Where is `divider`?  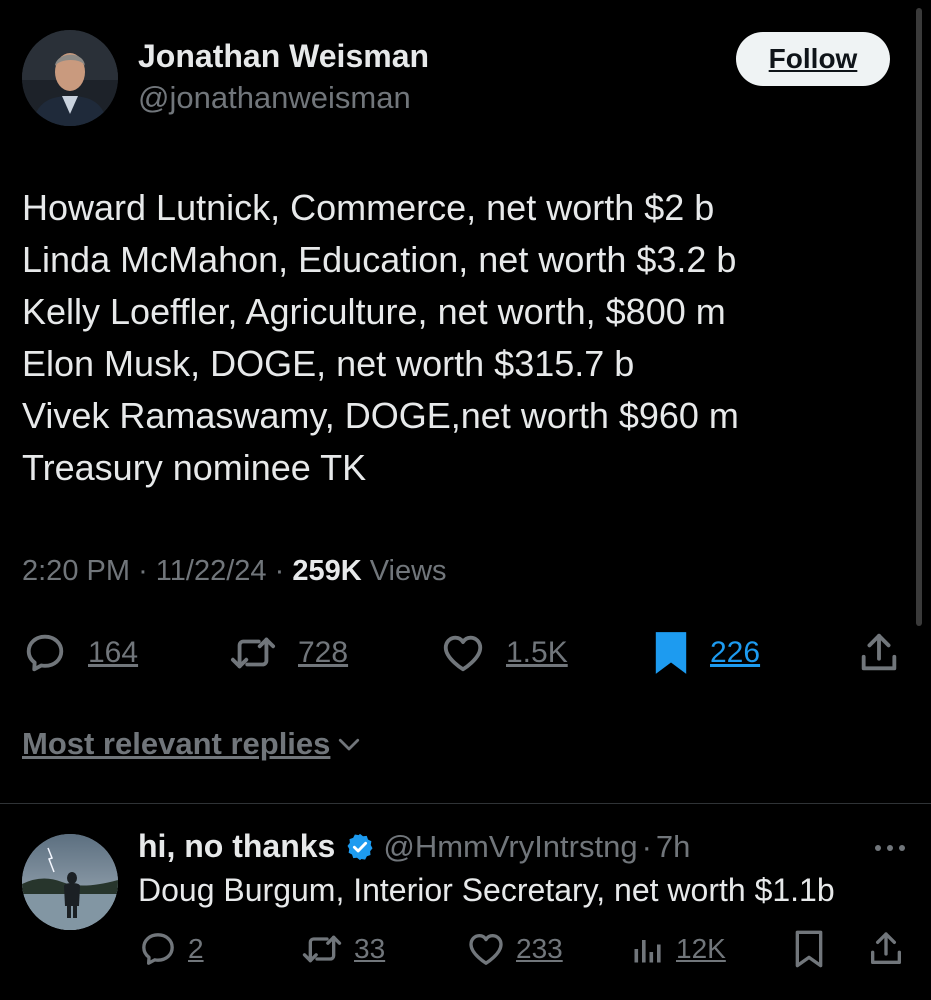
divider is located at coordinates (465, 803).